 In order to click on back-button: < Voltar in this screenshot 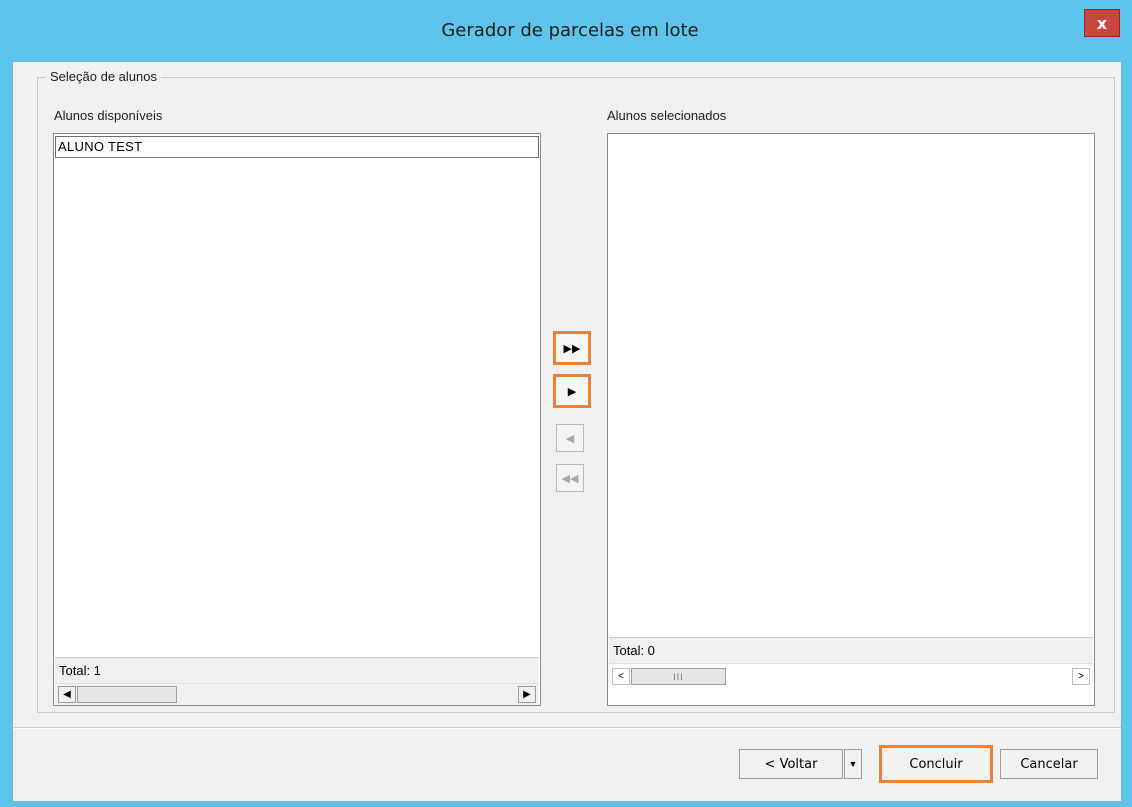, I will do `click(791, 764)`.